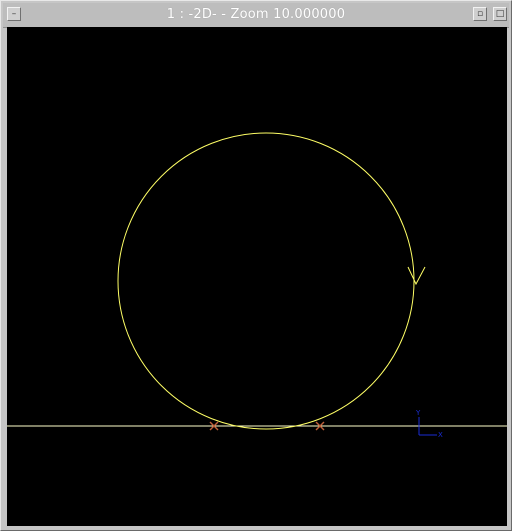  What do you see at coordinates (429, 424) in the screenshot?
I see `axis-triad-icon: X Y` at bounding box center [429, 424].